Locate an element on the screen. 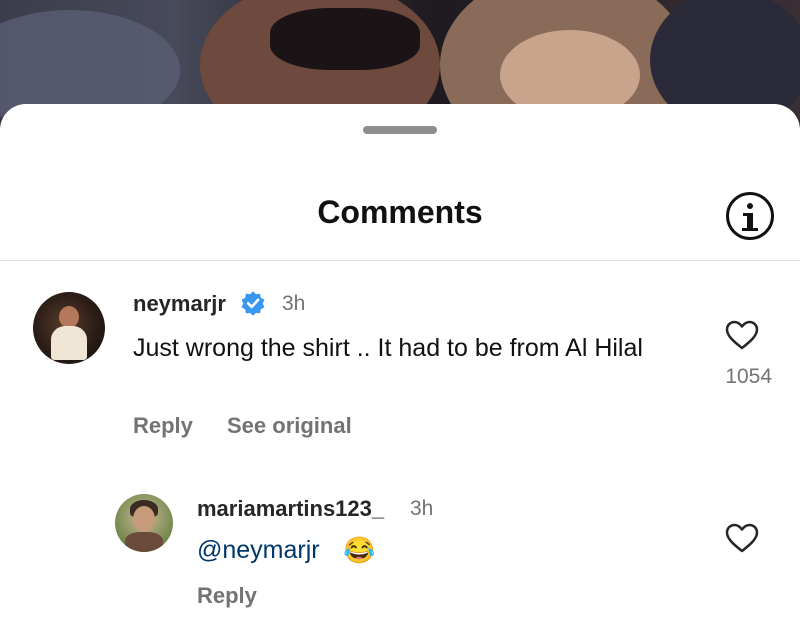 The height and width of the screenshot is (623, 800). comment-time: 3h is located at coordinates (294, 303).